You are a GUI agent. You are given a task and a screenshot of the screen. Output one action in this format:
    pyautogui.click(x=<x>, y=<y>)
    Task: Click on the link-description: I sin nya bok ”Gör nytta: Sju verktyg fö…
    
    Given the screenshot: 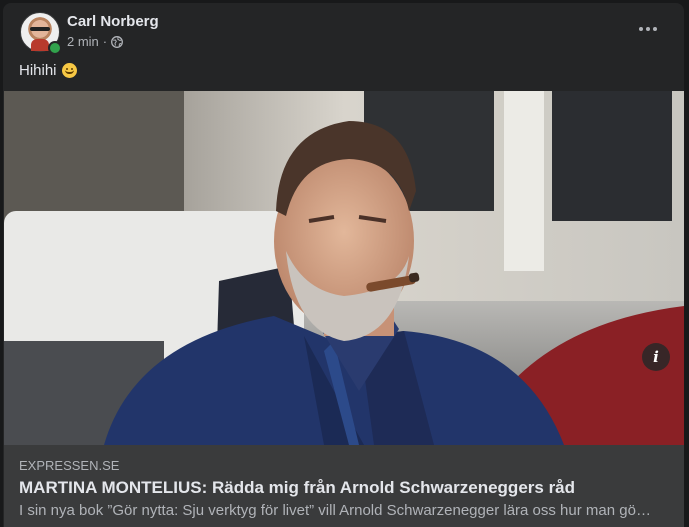 What is the action you would take?
    pyautogui.click(x=335, y=510)
    